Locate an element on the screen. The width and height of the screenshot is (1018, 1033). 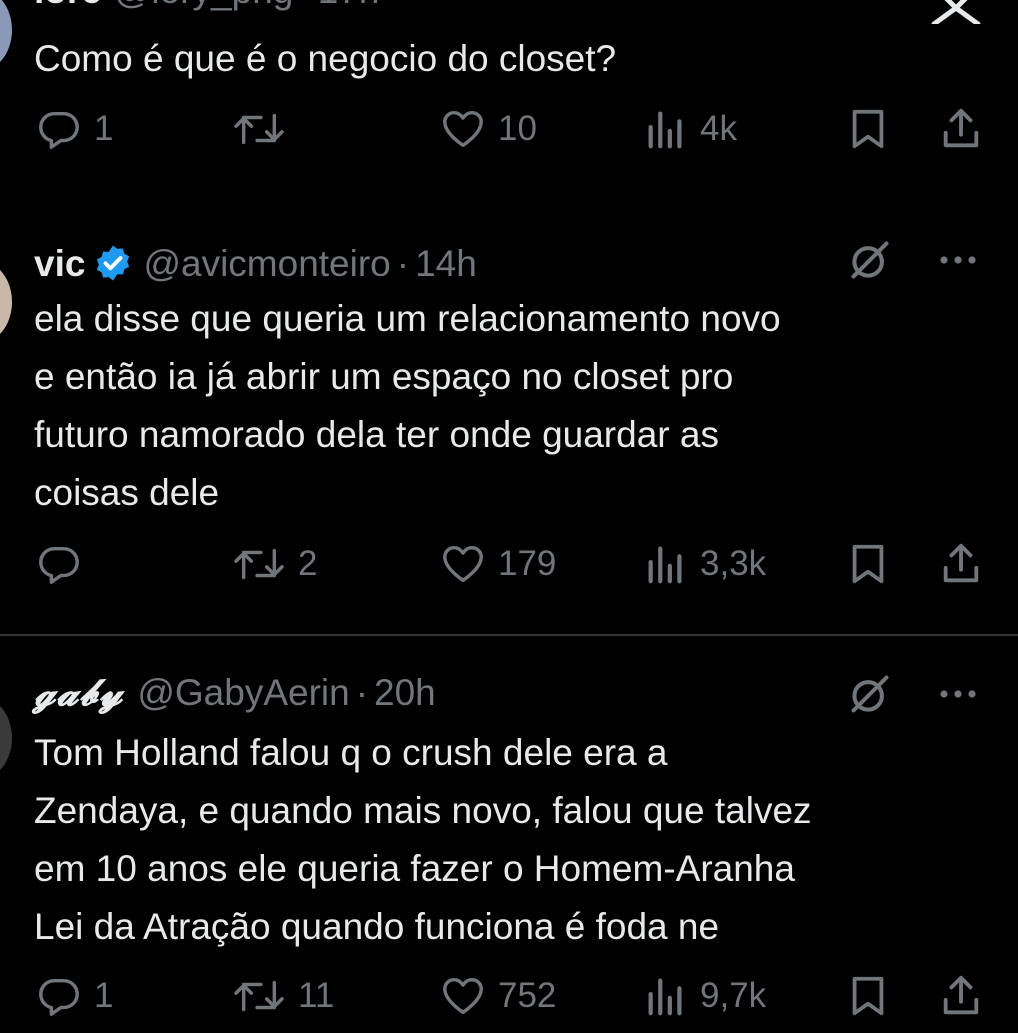
retweet-button is located at coordinates (265, 129).